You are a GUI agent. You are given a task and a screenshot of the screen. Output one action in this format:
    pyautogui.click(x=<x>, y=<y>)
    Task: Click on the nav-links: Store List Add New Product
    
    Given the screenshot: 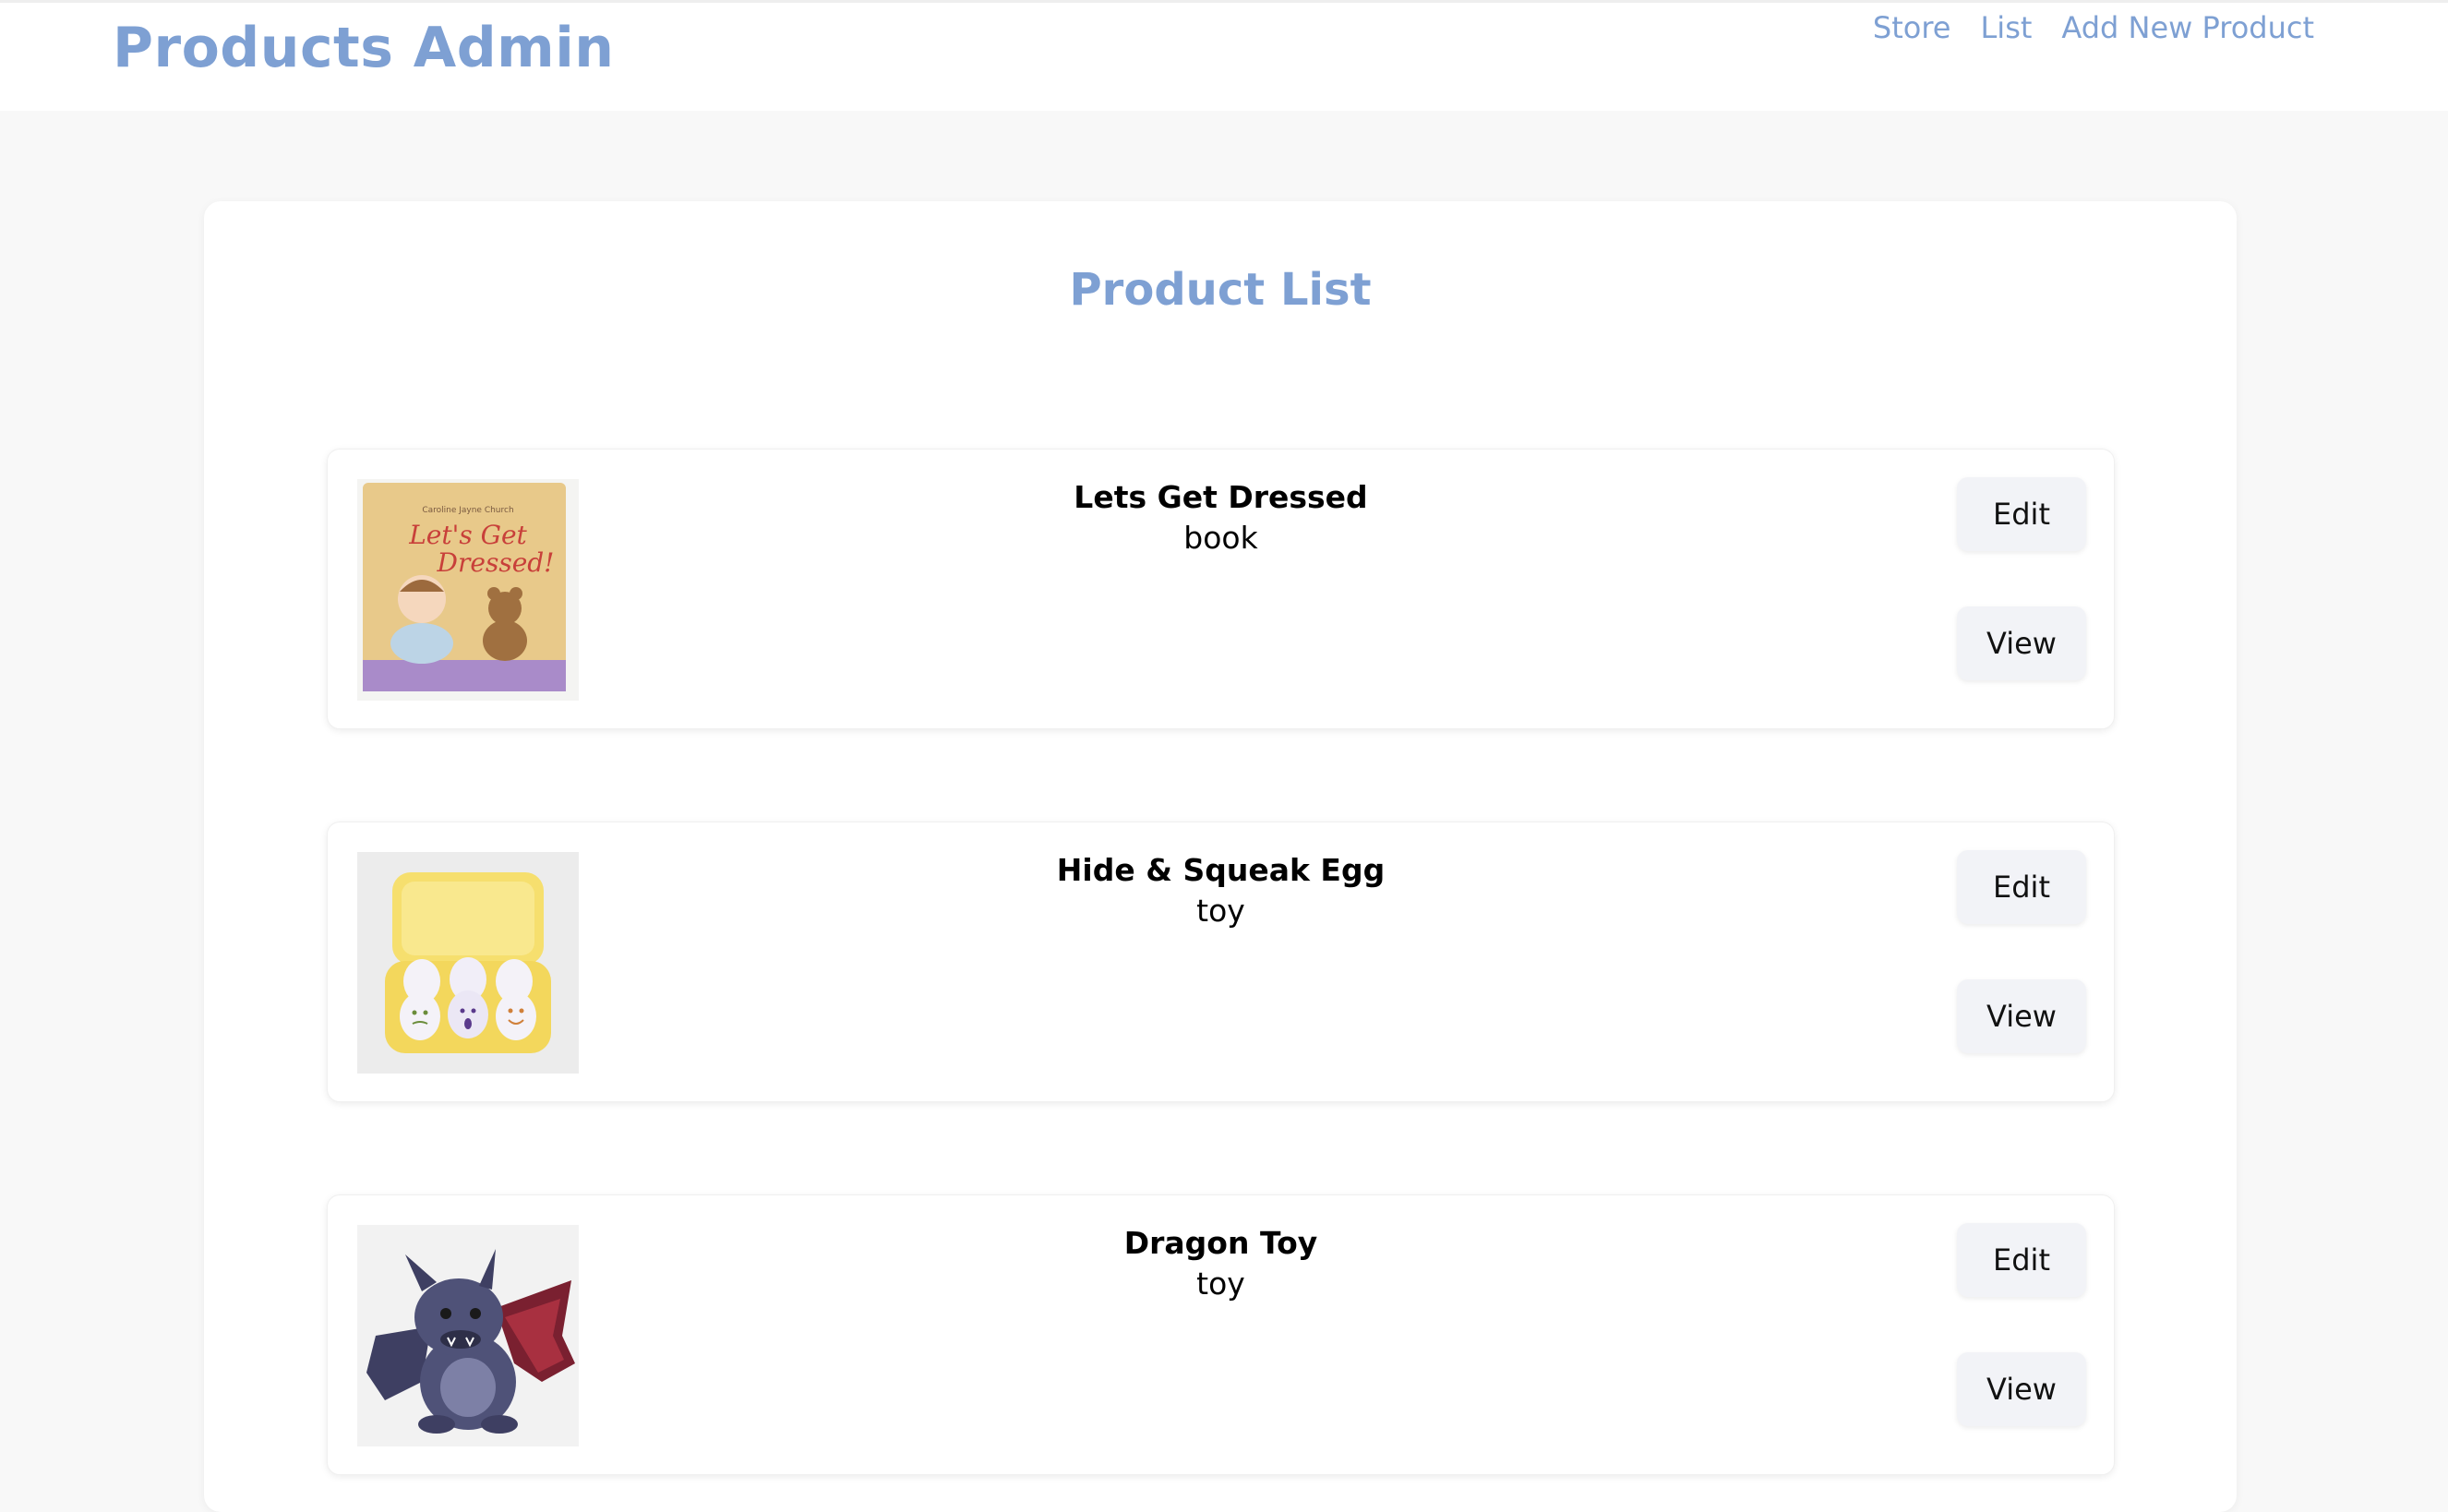 What is the action you would take?
    pyautogui.click(x=2093, y=27)
    